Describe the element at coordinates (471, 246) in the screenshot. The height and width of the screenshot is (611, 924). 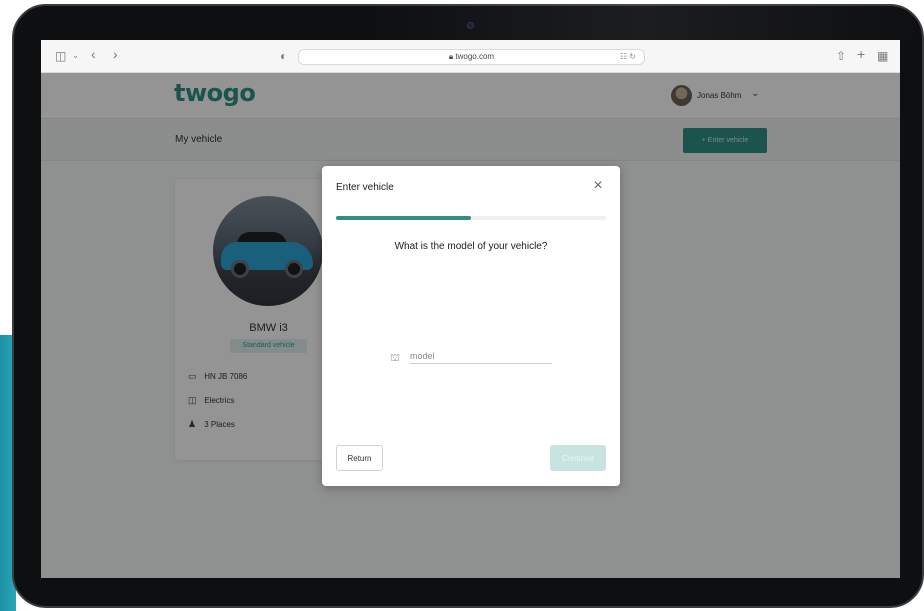
I see `step-question: What is the model of your vehicle?` at that location.